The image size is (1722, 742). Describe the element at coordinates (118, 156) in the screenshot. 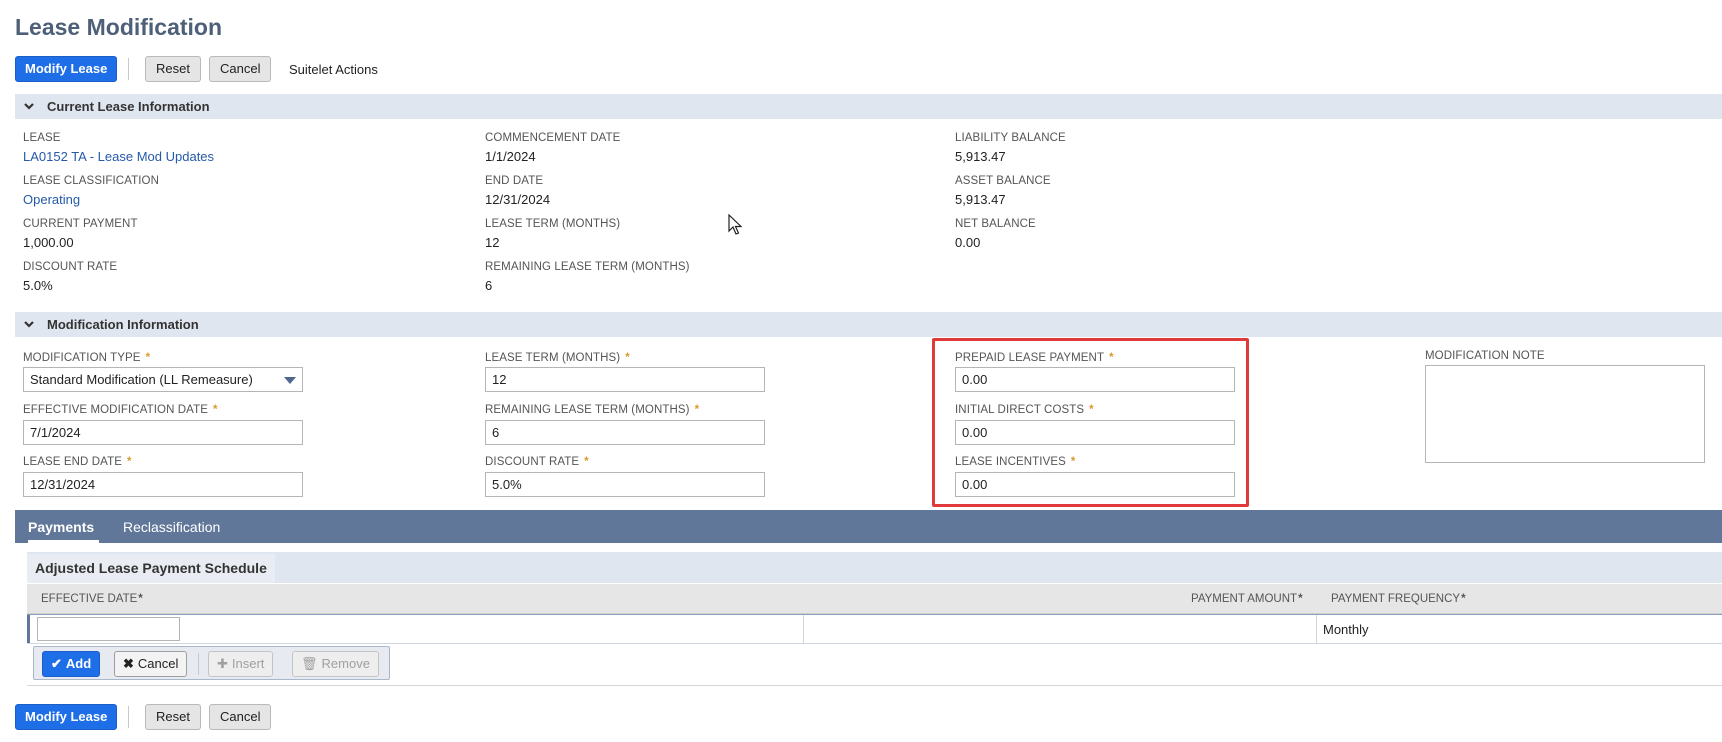

I see `lease-link: LA0152 TA - Lease Mod Updates` at that location.